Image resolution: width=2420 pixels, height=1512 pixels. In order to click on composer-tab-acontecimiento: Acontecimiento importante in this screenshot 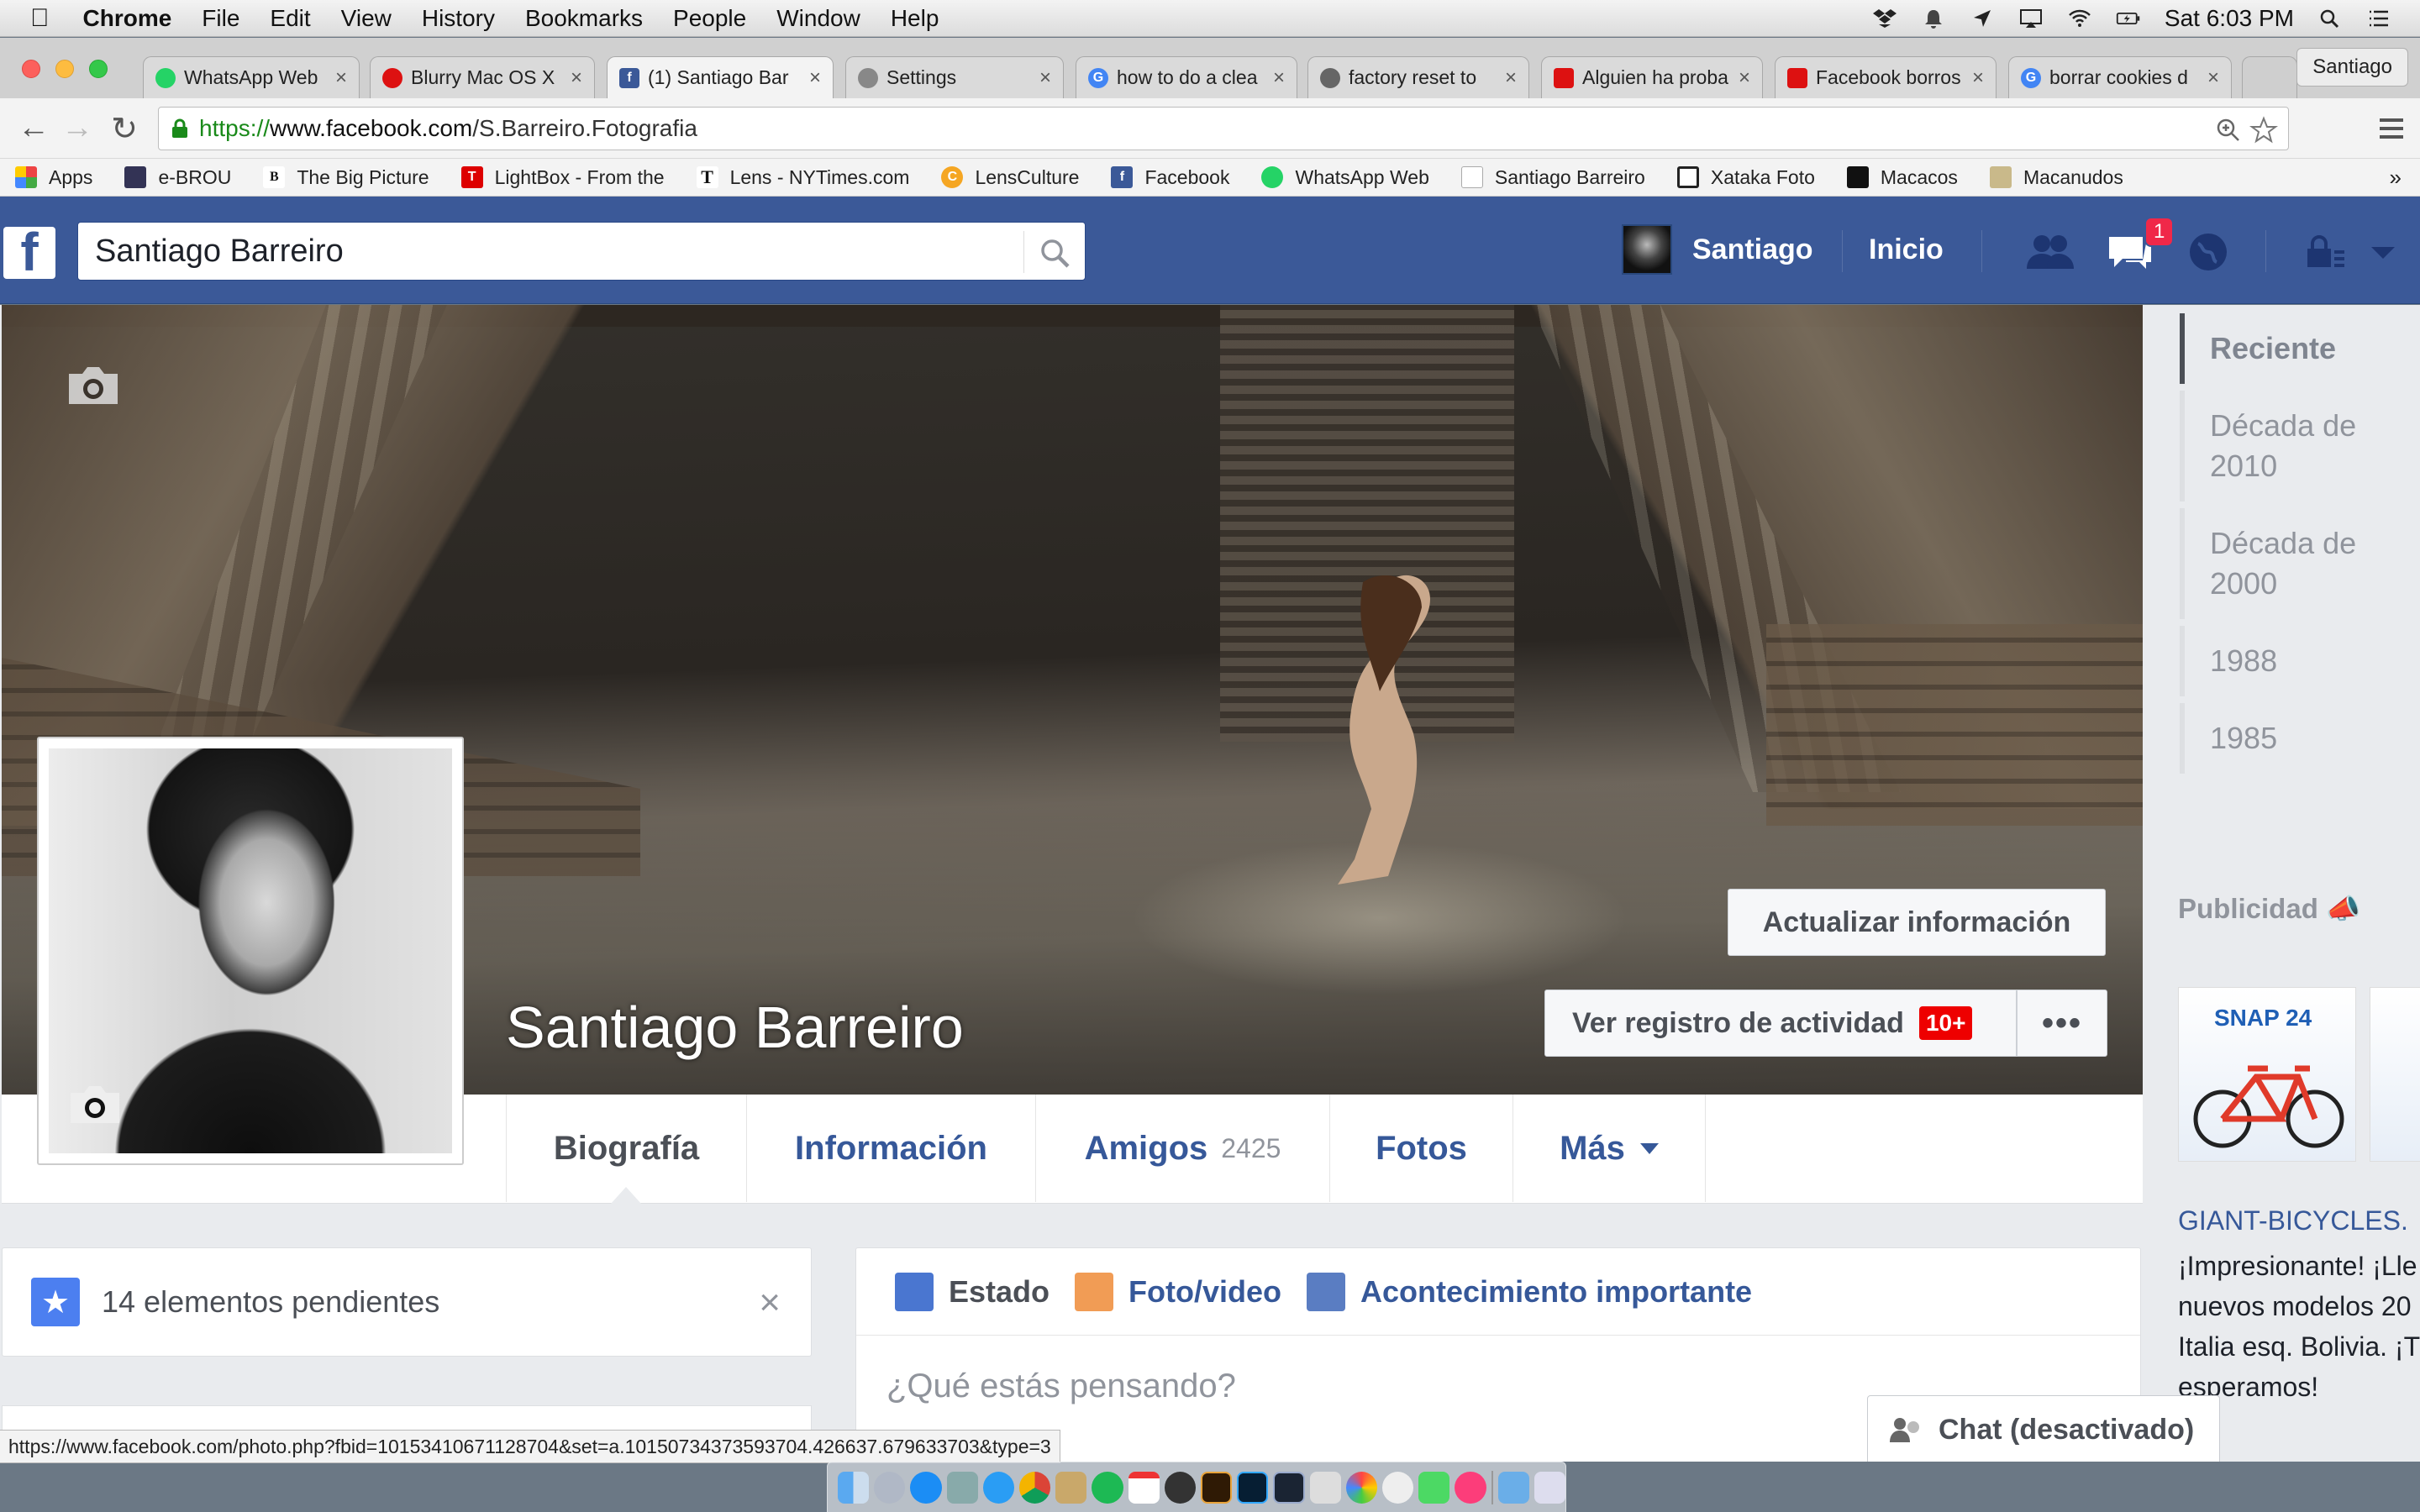, I will do `click(1529, 1291)`.